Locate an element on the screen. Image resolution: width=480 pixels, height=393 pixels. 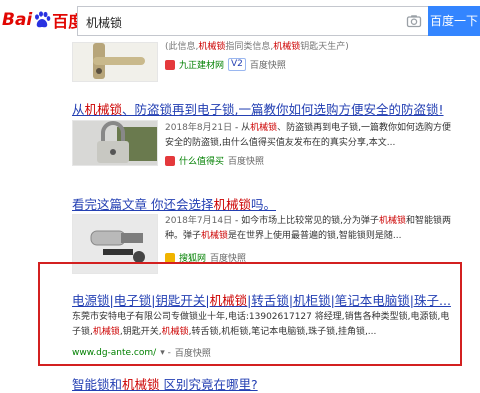
source-site: 什么值得买 is located at coordinates (201, 160).